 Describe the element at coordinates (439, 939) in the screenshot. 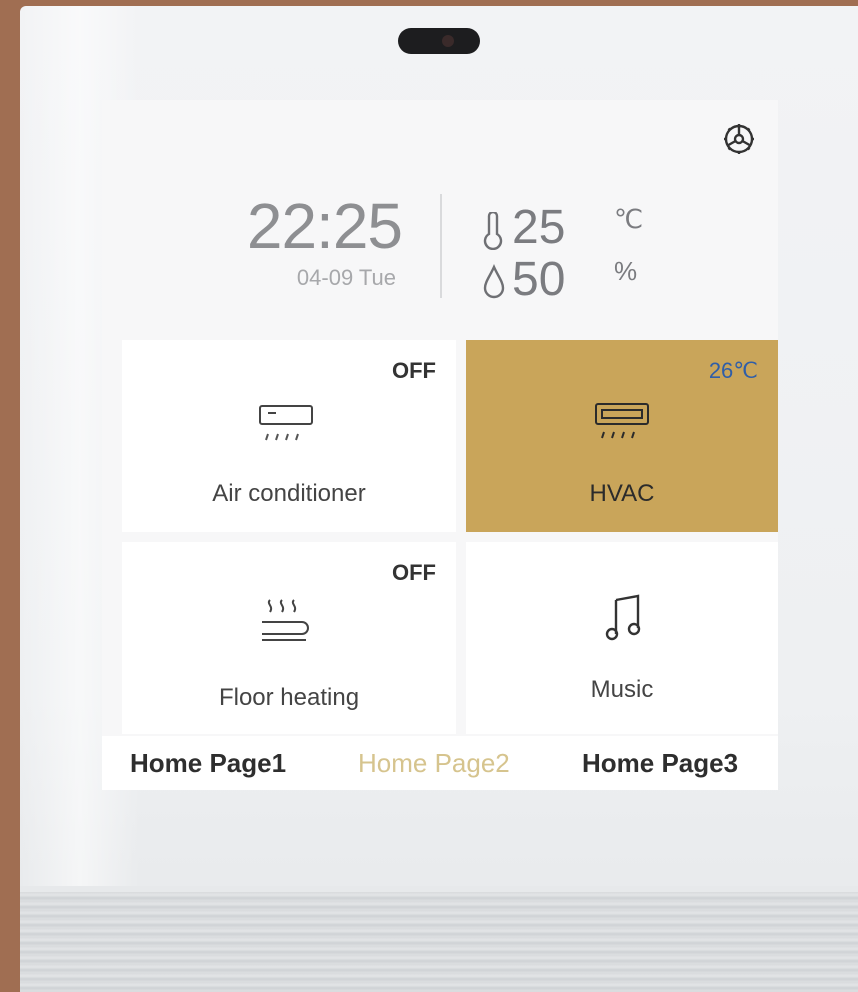

I see `brushed-metal-base` at that location.